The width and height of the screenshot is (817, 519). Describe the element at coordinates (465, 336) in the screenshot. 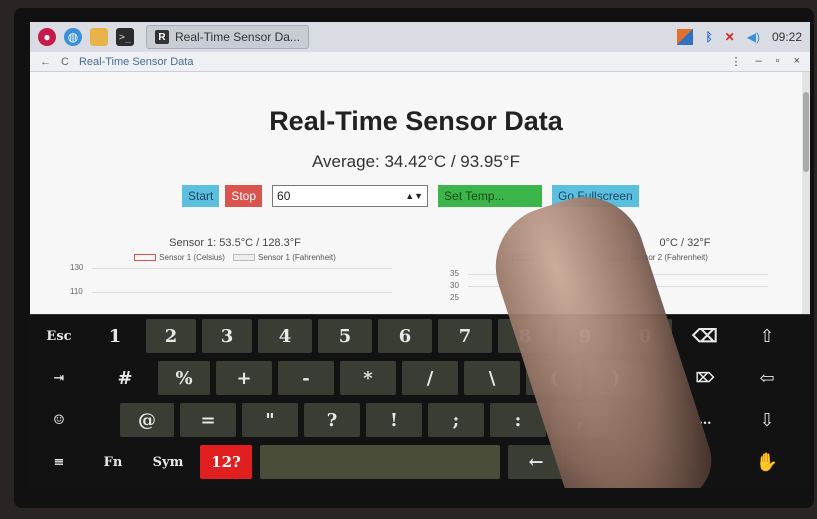

I see `key-7: 7` at that location.